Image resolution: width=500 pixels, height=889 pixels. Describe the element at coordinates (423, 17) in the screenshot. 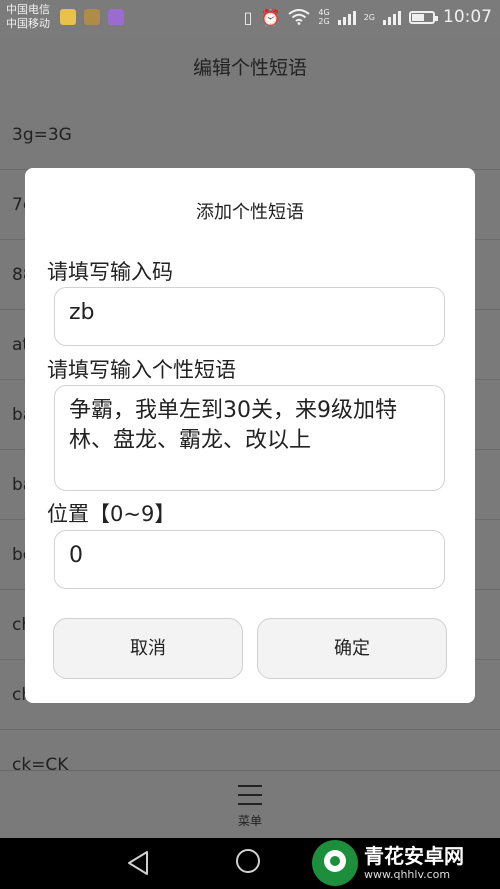

I see `battery-icon` at that location.